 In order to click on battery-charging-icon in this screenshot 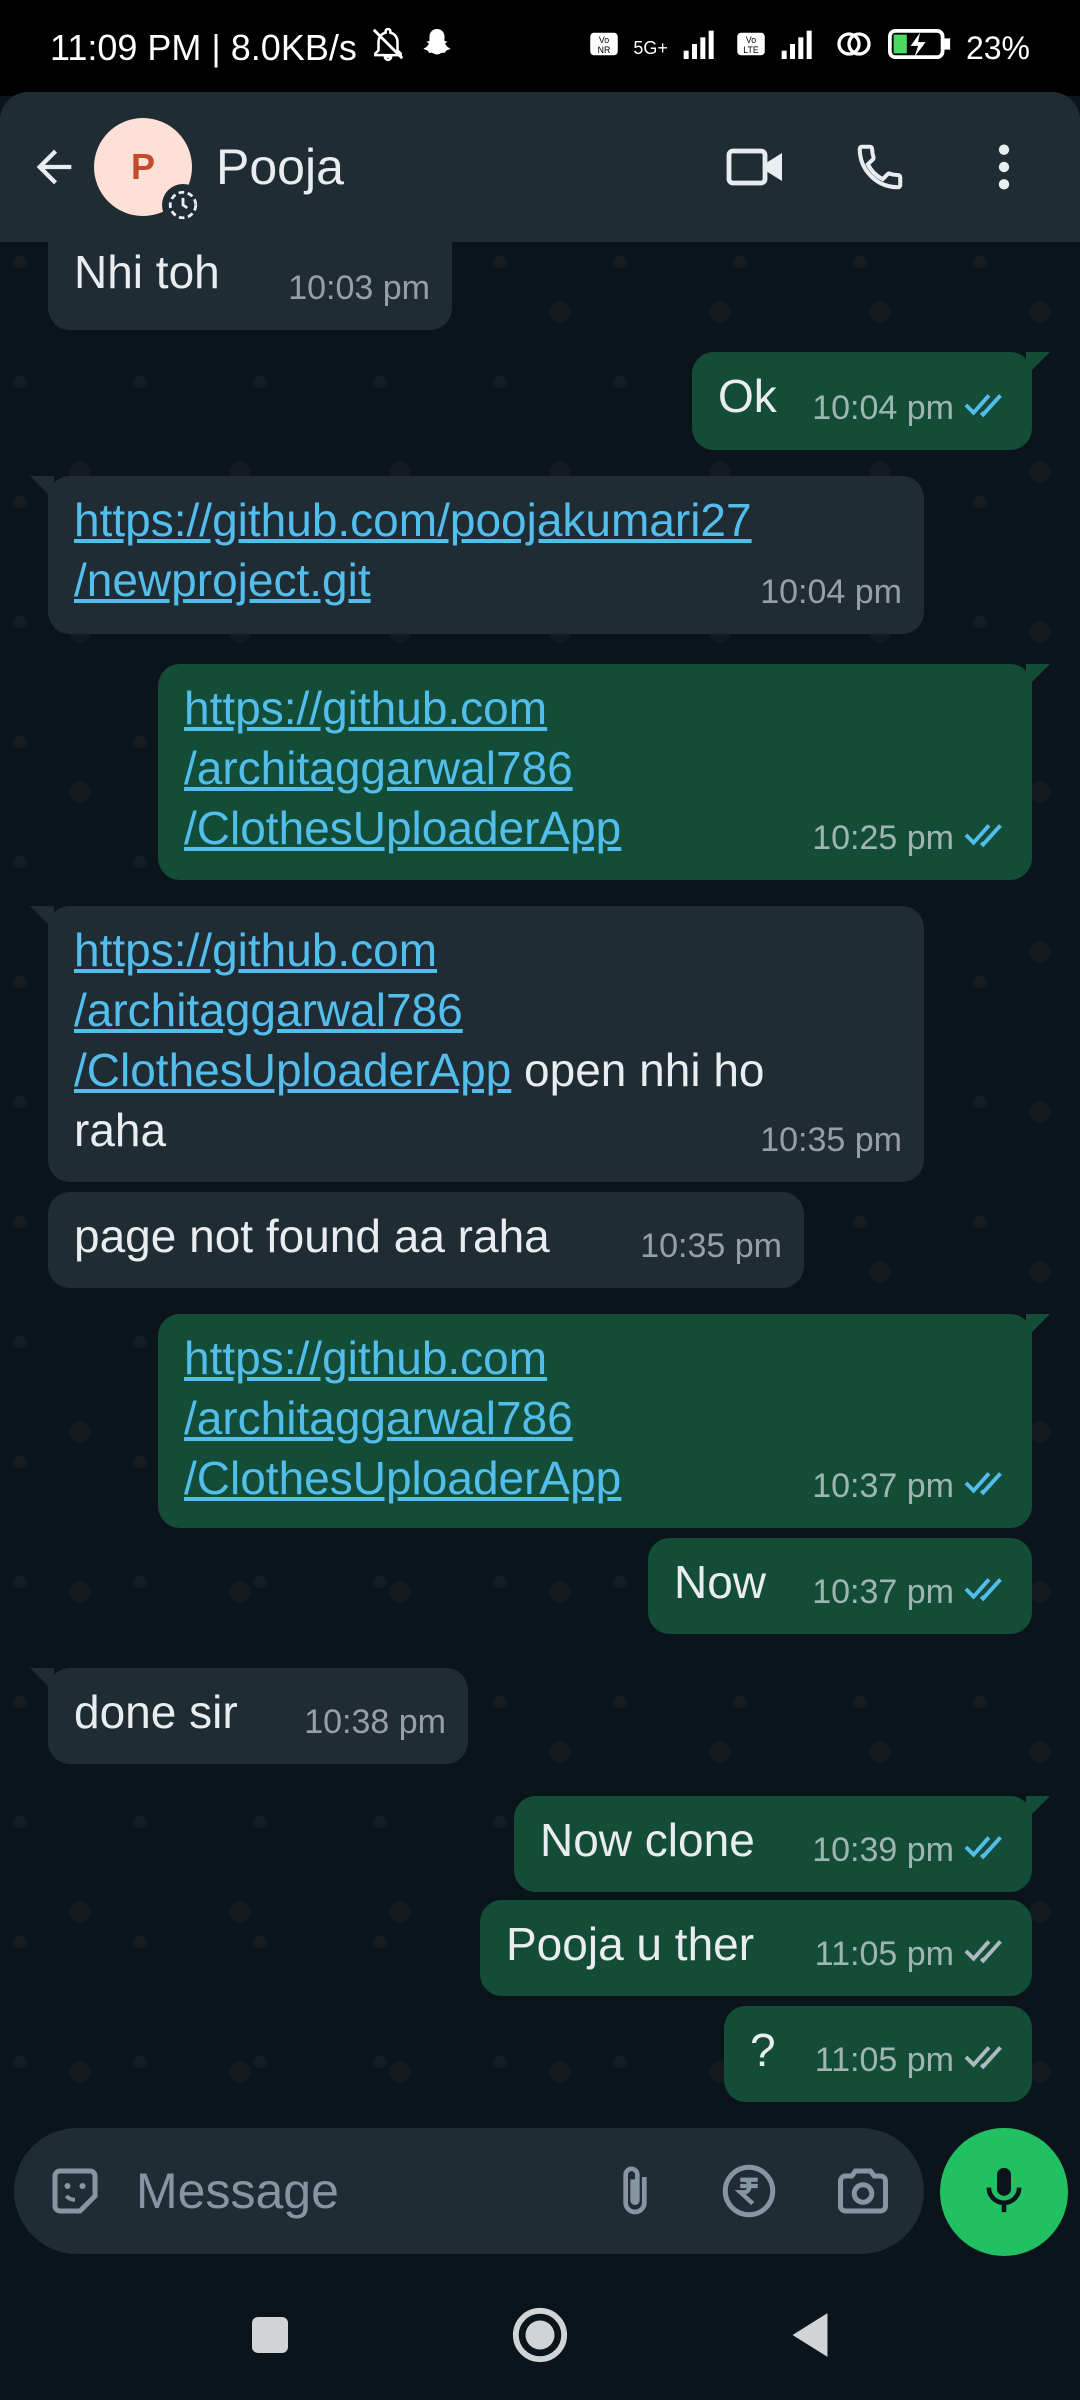, I will do `click(919, 48)`.